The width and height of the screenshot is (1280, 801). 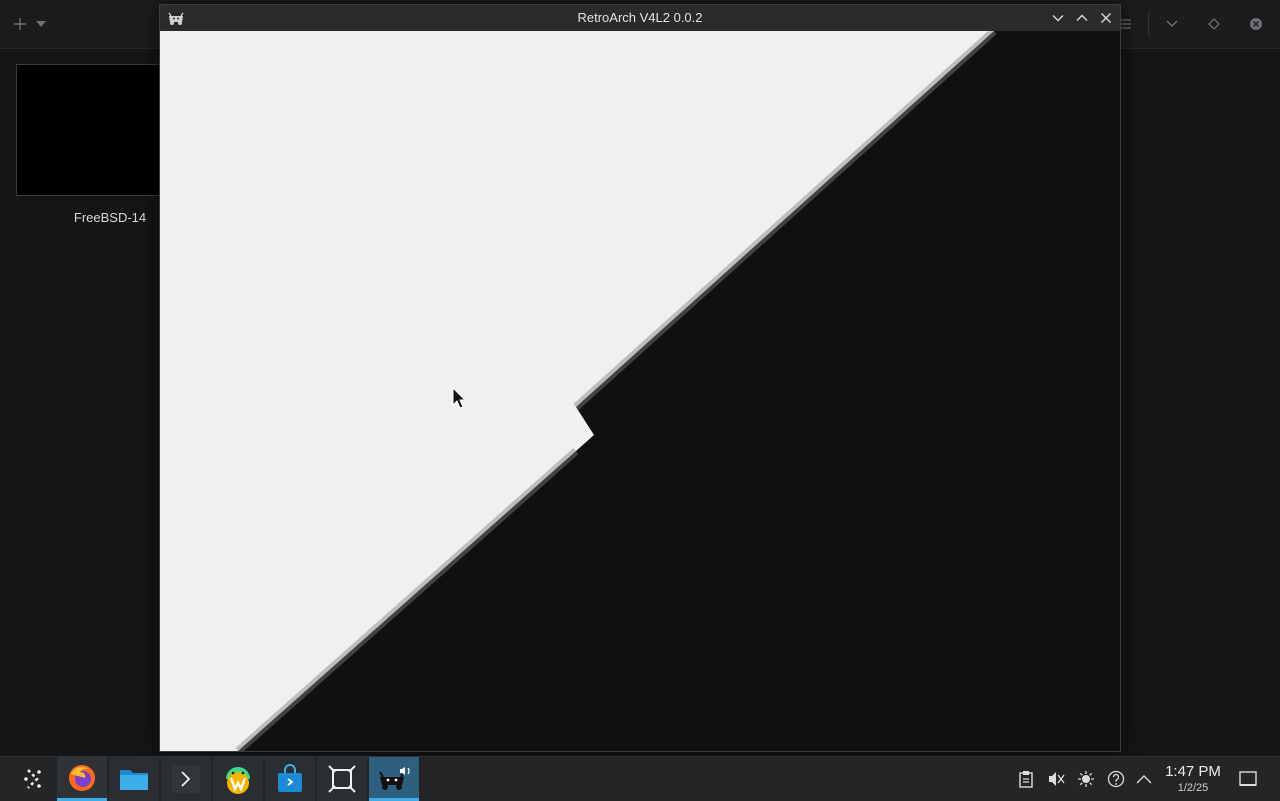 I want to click on show-desktop-icon, so click(x=1248, y=779).